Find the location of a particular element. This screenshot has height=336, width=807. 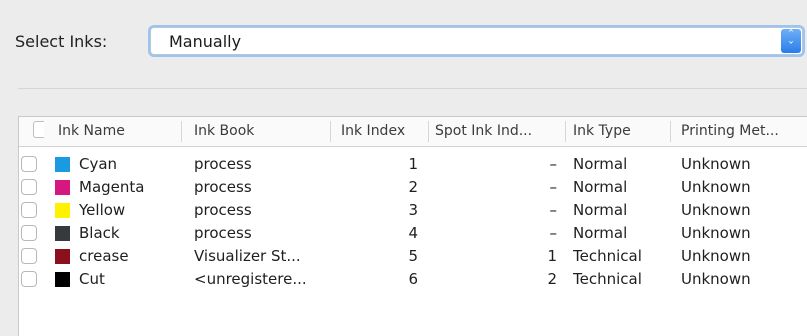

select-all-checkbox is located at coordinates (38, 129).